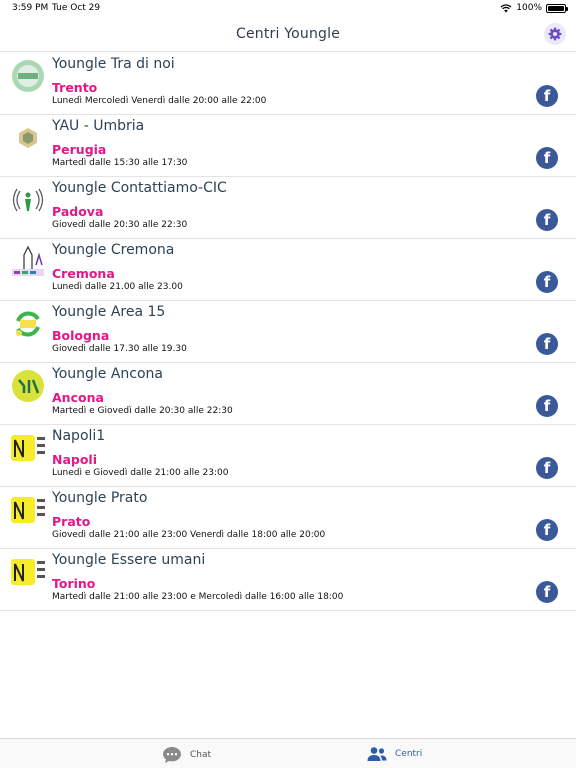  What do you see at coordinates (28, 76) in the screenshot?
I see `center-logo-trento` at bounding box center [28, 76].